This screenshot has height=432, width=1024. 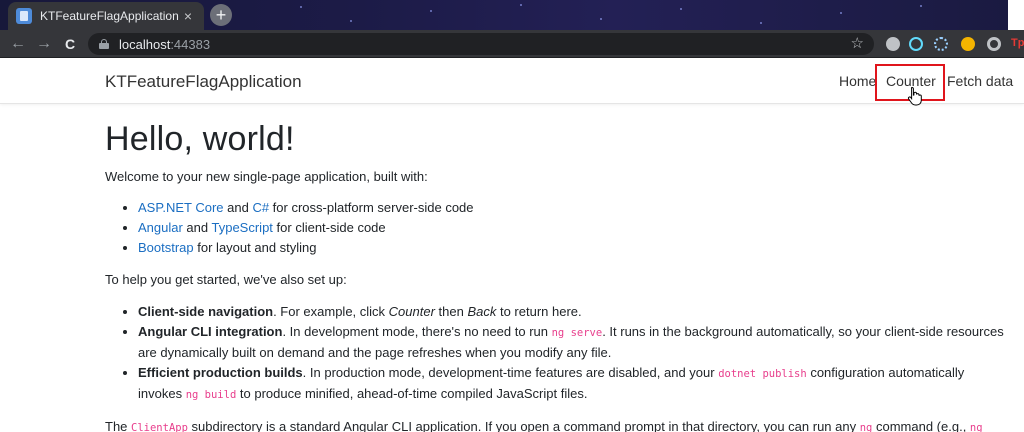 What do you see at coordinates (145, 44) in the screenshot?
I see `url-host: localhost` at bounding box center [145, 44].